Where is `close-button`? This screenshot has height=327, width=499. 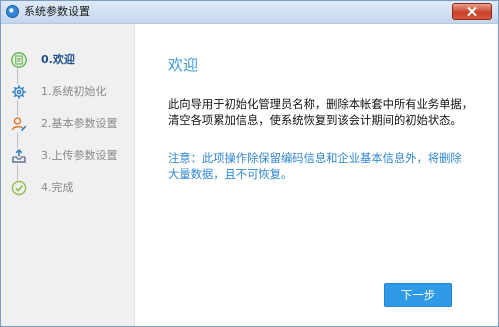 close-button is located at coordinates (472, 11).